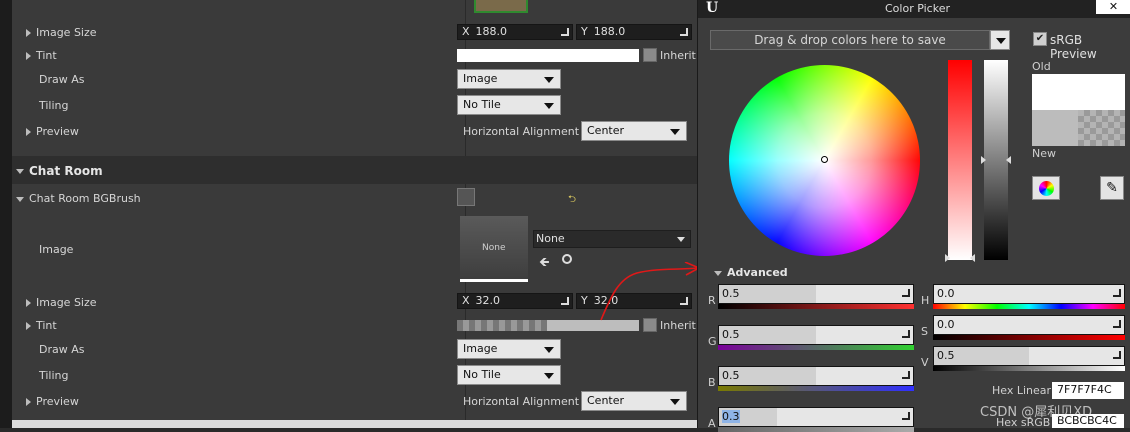  What do you see at coordinates (612, 239) in the screenshot?
I see `asset-picker-combo: None` at bounding box center [612, 239].